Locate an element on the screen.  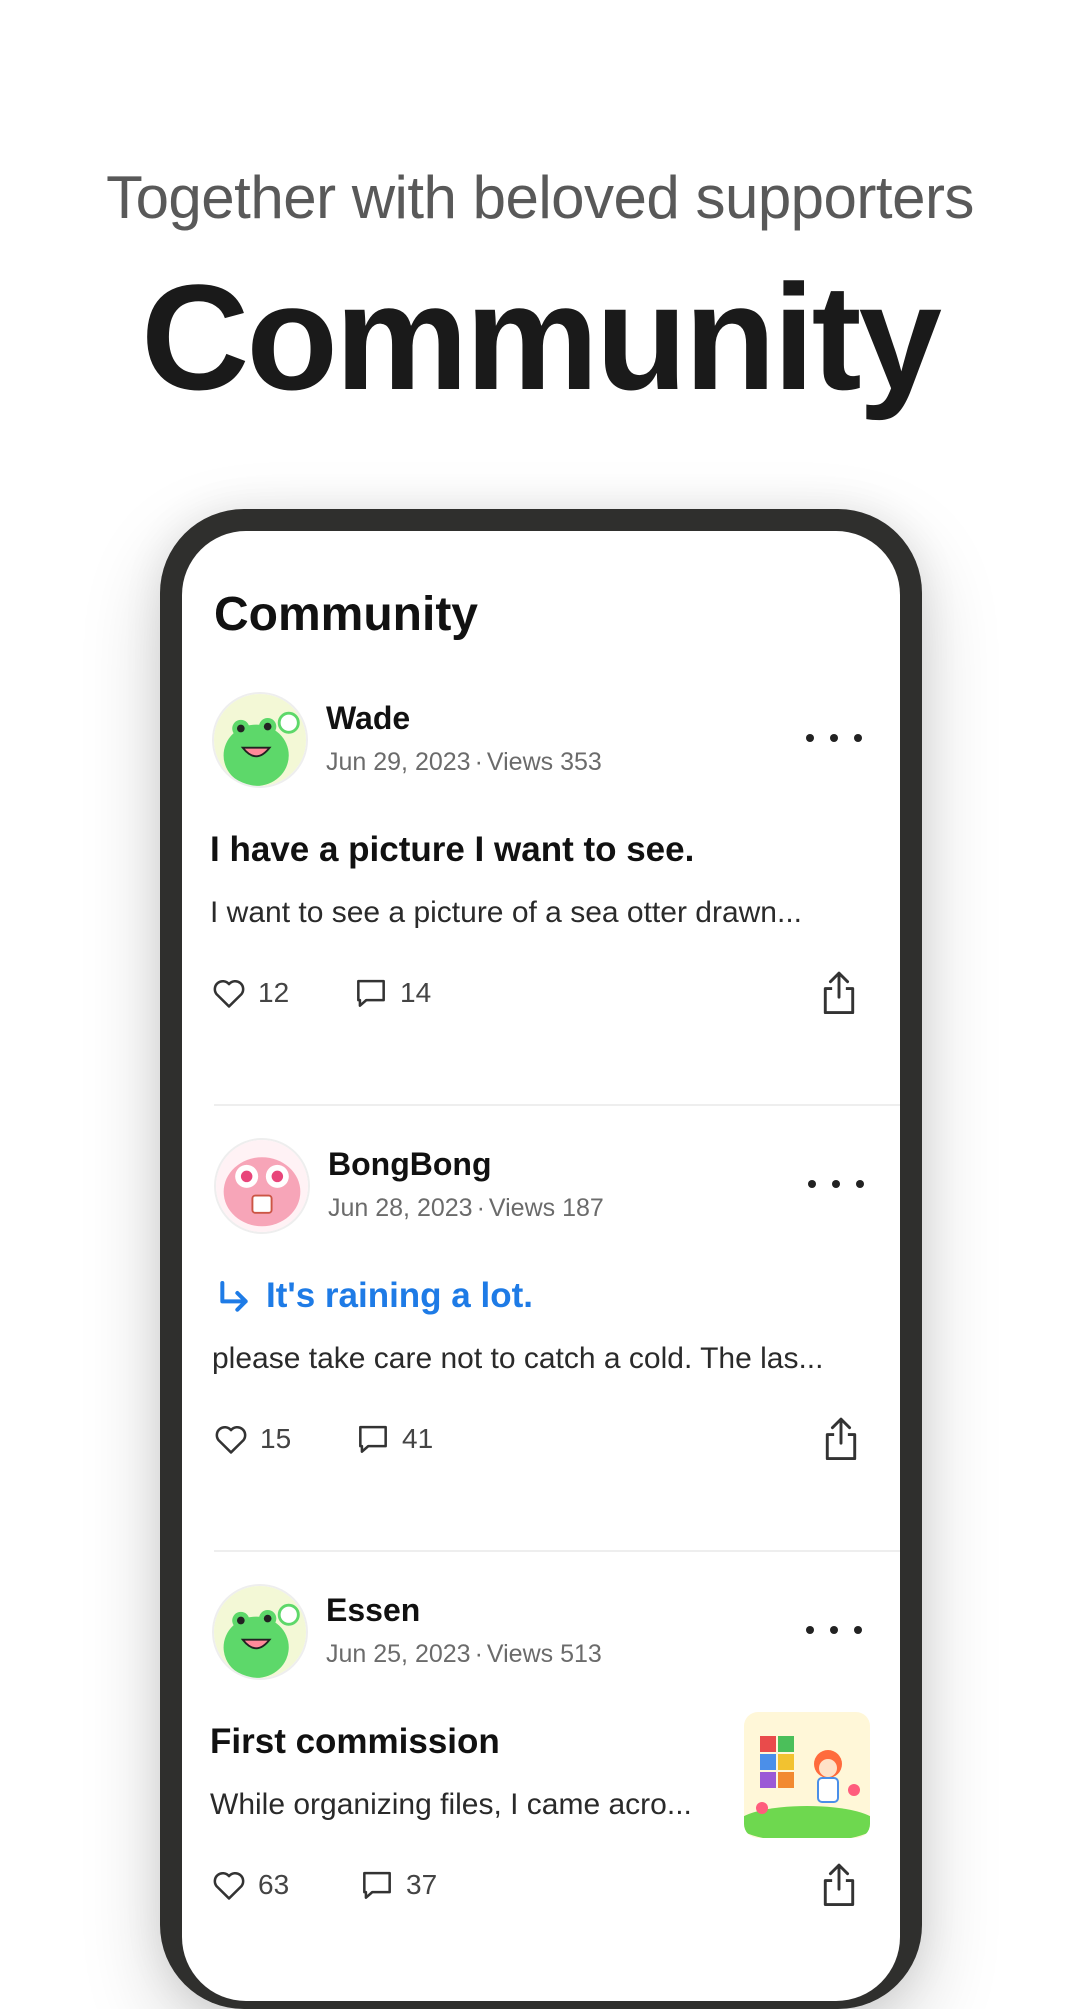
post-views: Views 353 is located at coordinates (544, 762).